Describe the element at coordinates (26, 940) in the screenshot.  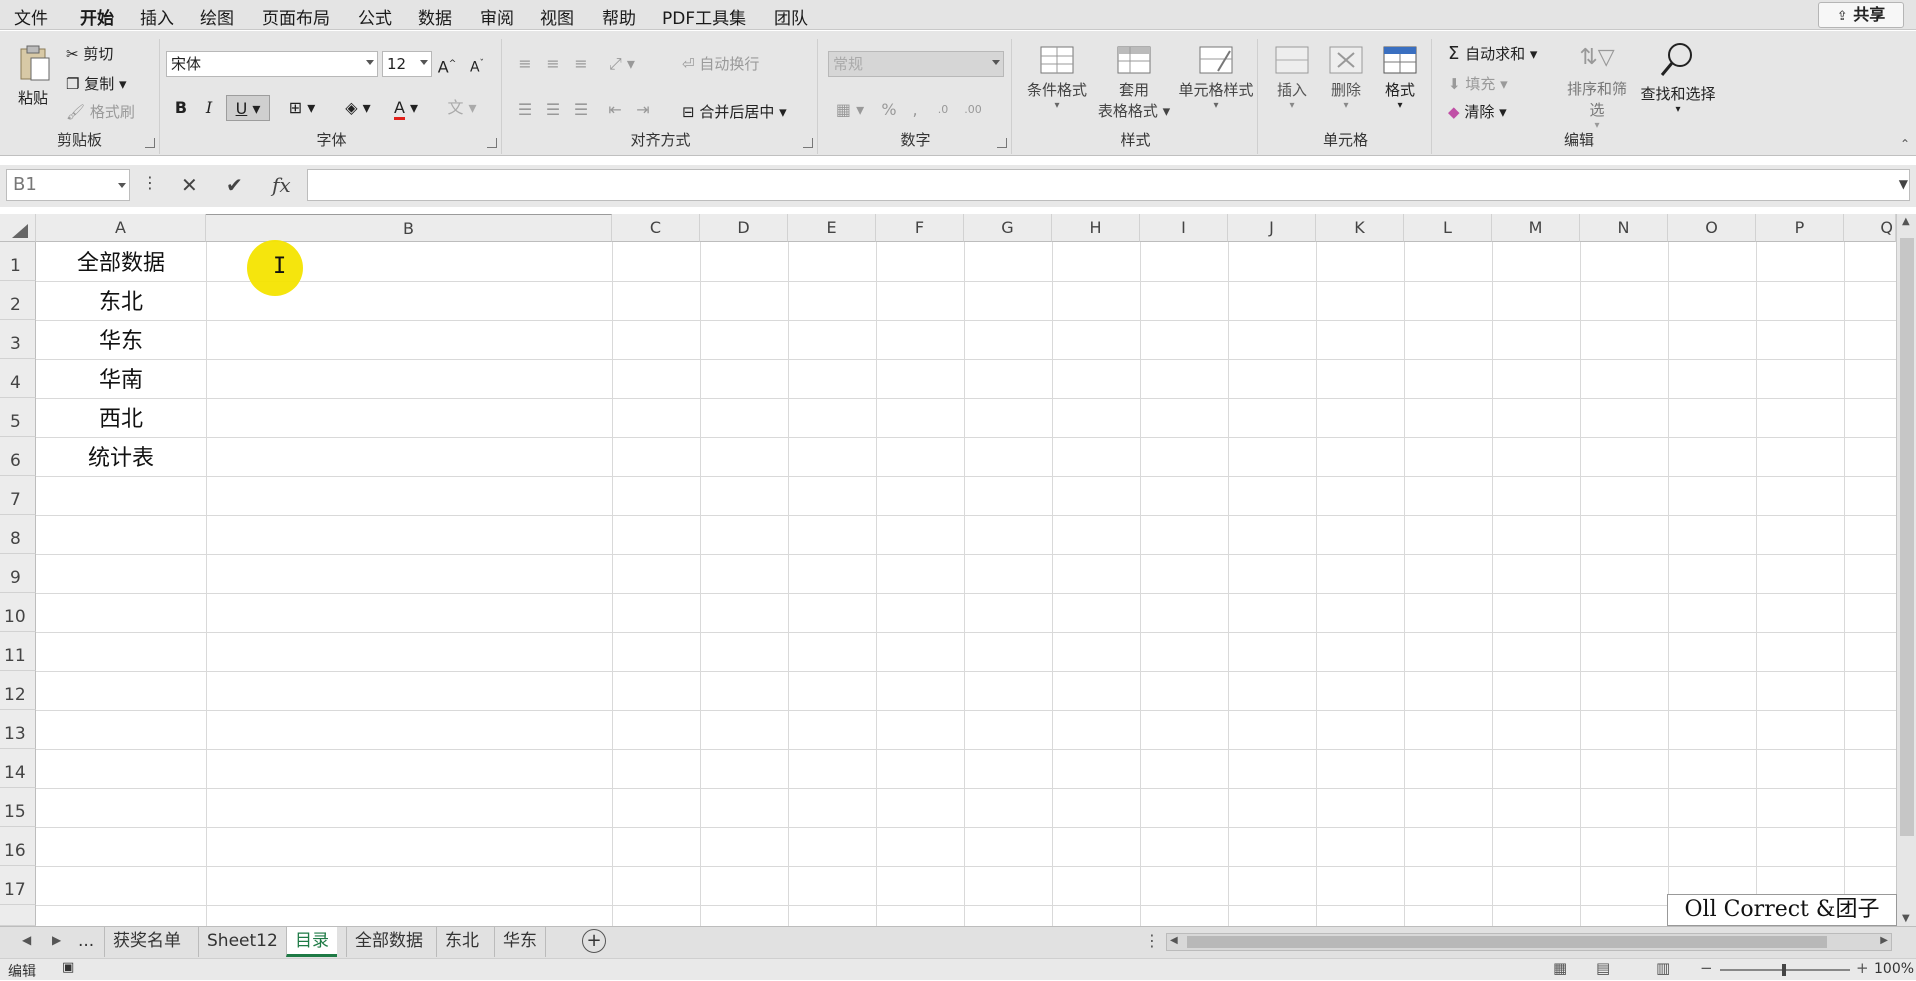
I see `tab-scroll-left-icon: ◀` at that location.